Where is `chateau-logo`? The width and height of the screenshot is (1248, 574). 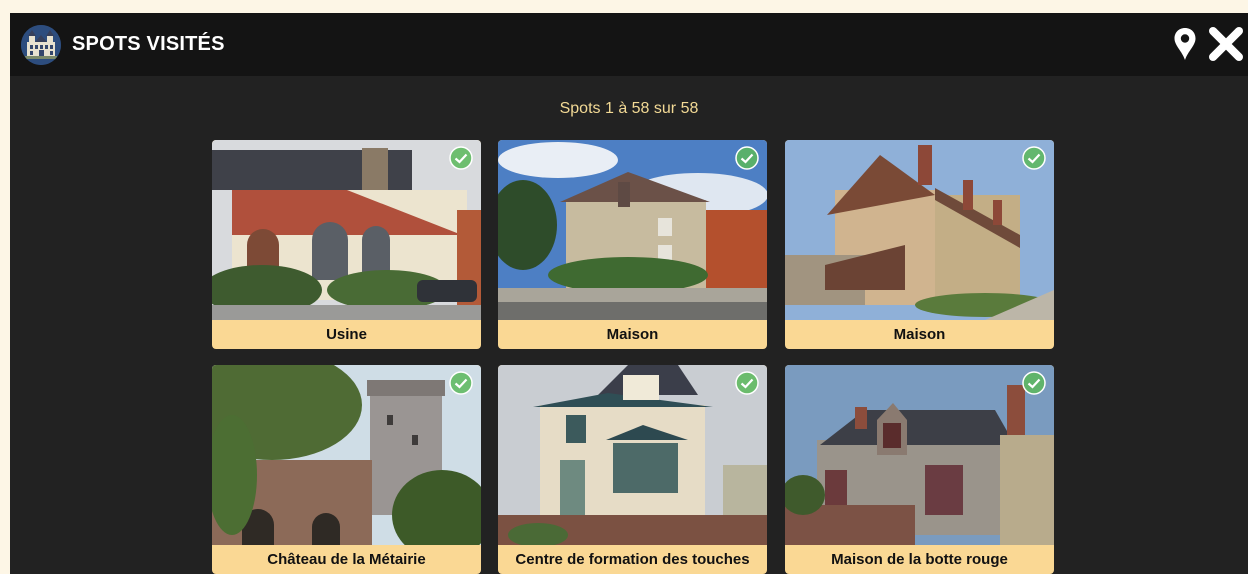 chateau-logo is located at coordinates (41, 45).